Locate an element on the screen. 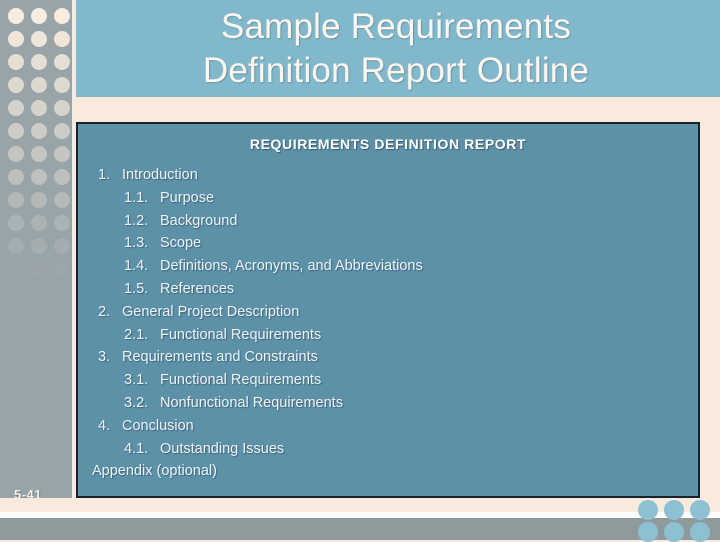  outline-item: 3. Requirements and Constraints is located at coordinates (390, 357).